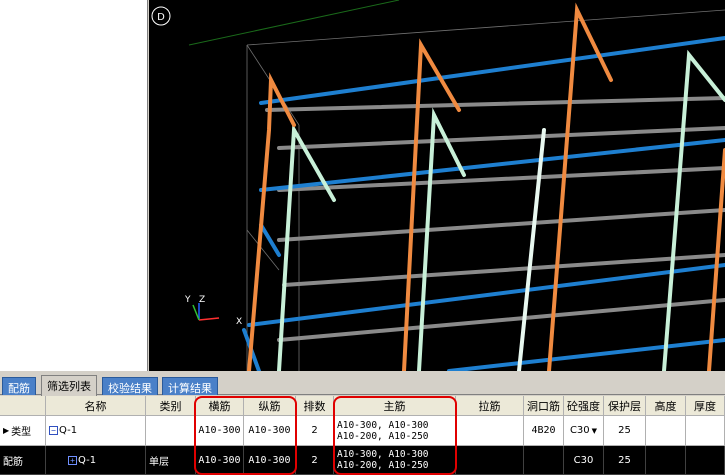 The height and width of the screenshot is (475, 725). Describe the element at coordinates (220, 406) in the screenshot. I see `header-horizontal-bar: 横筋` at that location.